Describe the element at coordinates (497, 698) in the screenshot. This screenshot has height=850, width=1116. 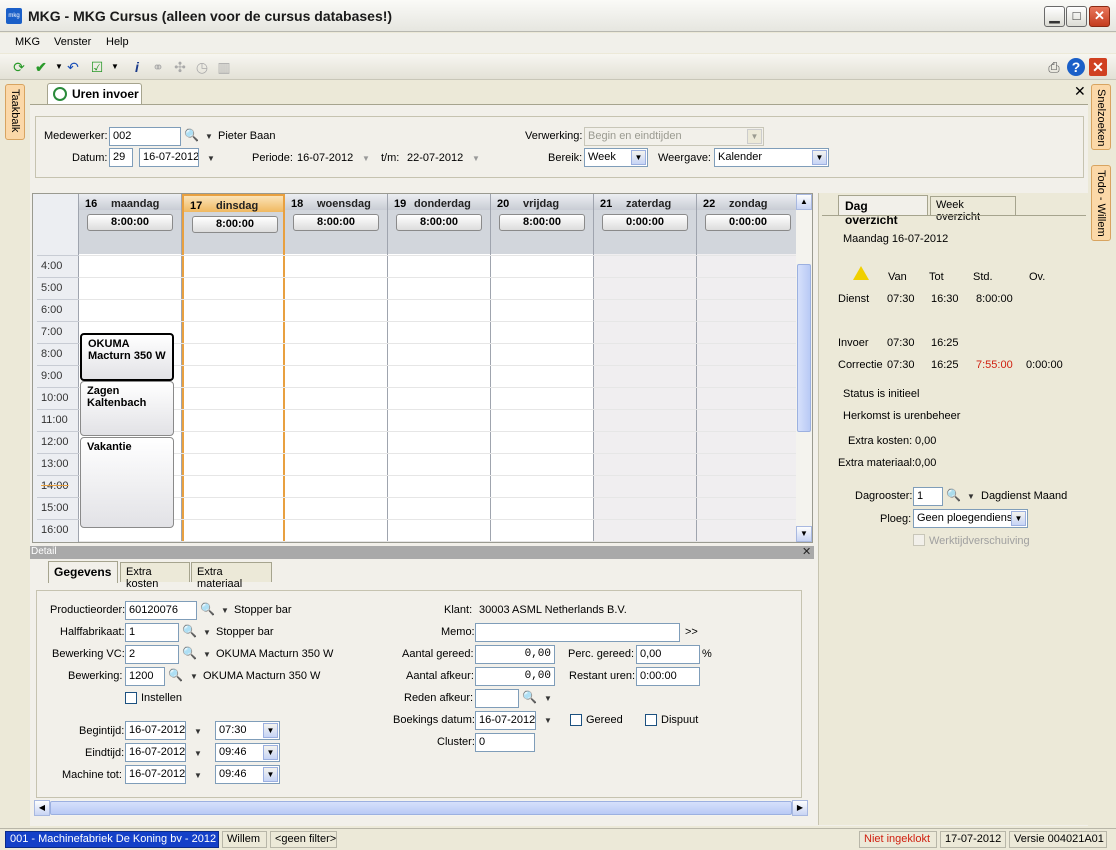
I see `reden-afkeur-input` at that location.